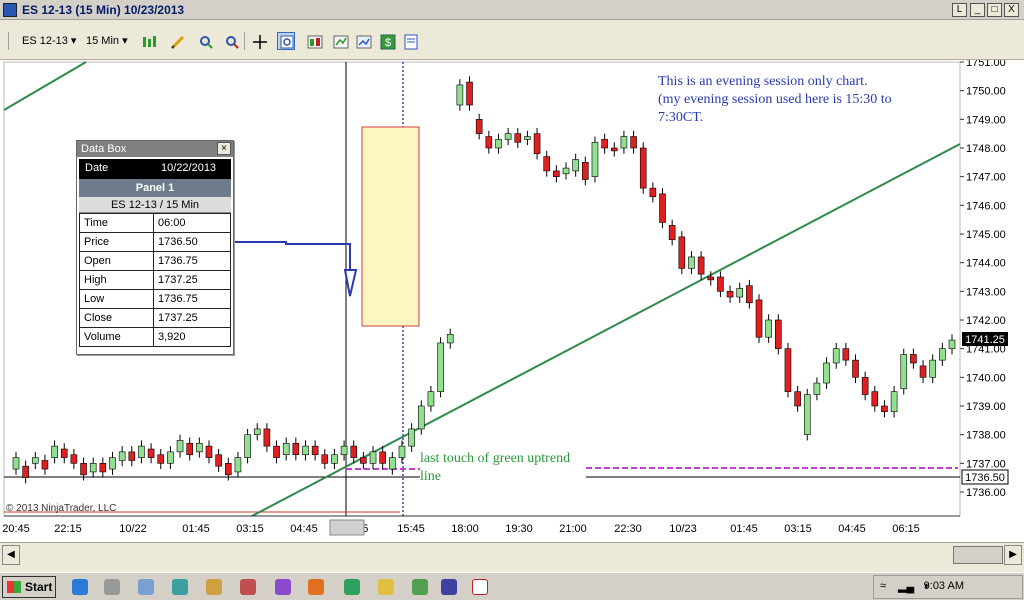  What do you see at coordinates (107, 41) in the screenshot?
I see `interval-selector: 15 Min ▾` at bounding box center [107, 41].